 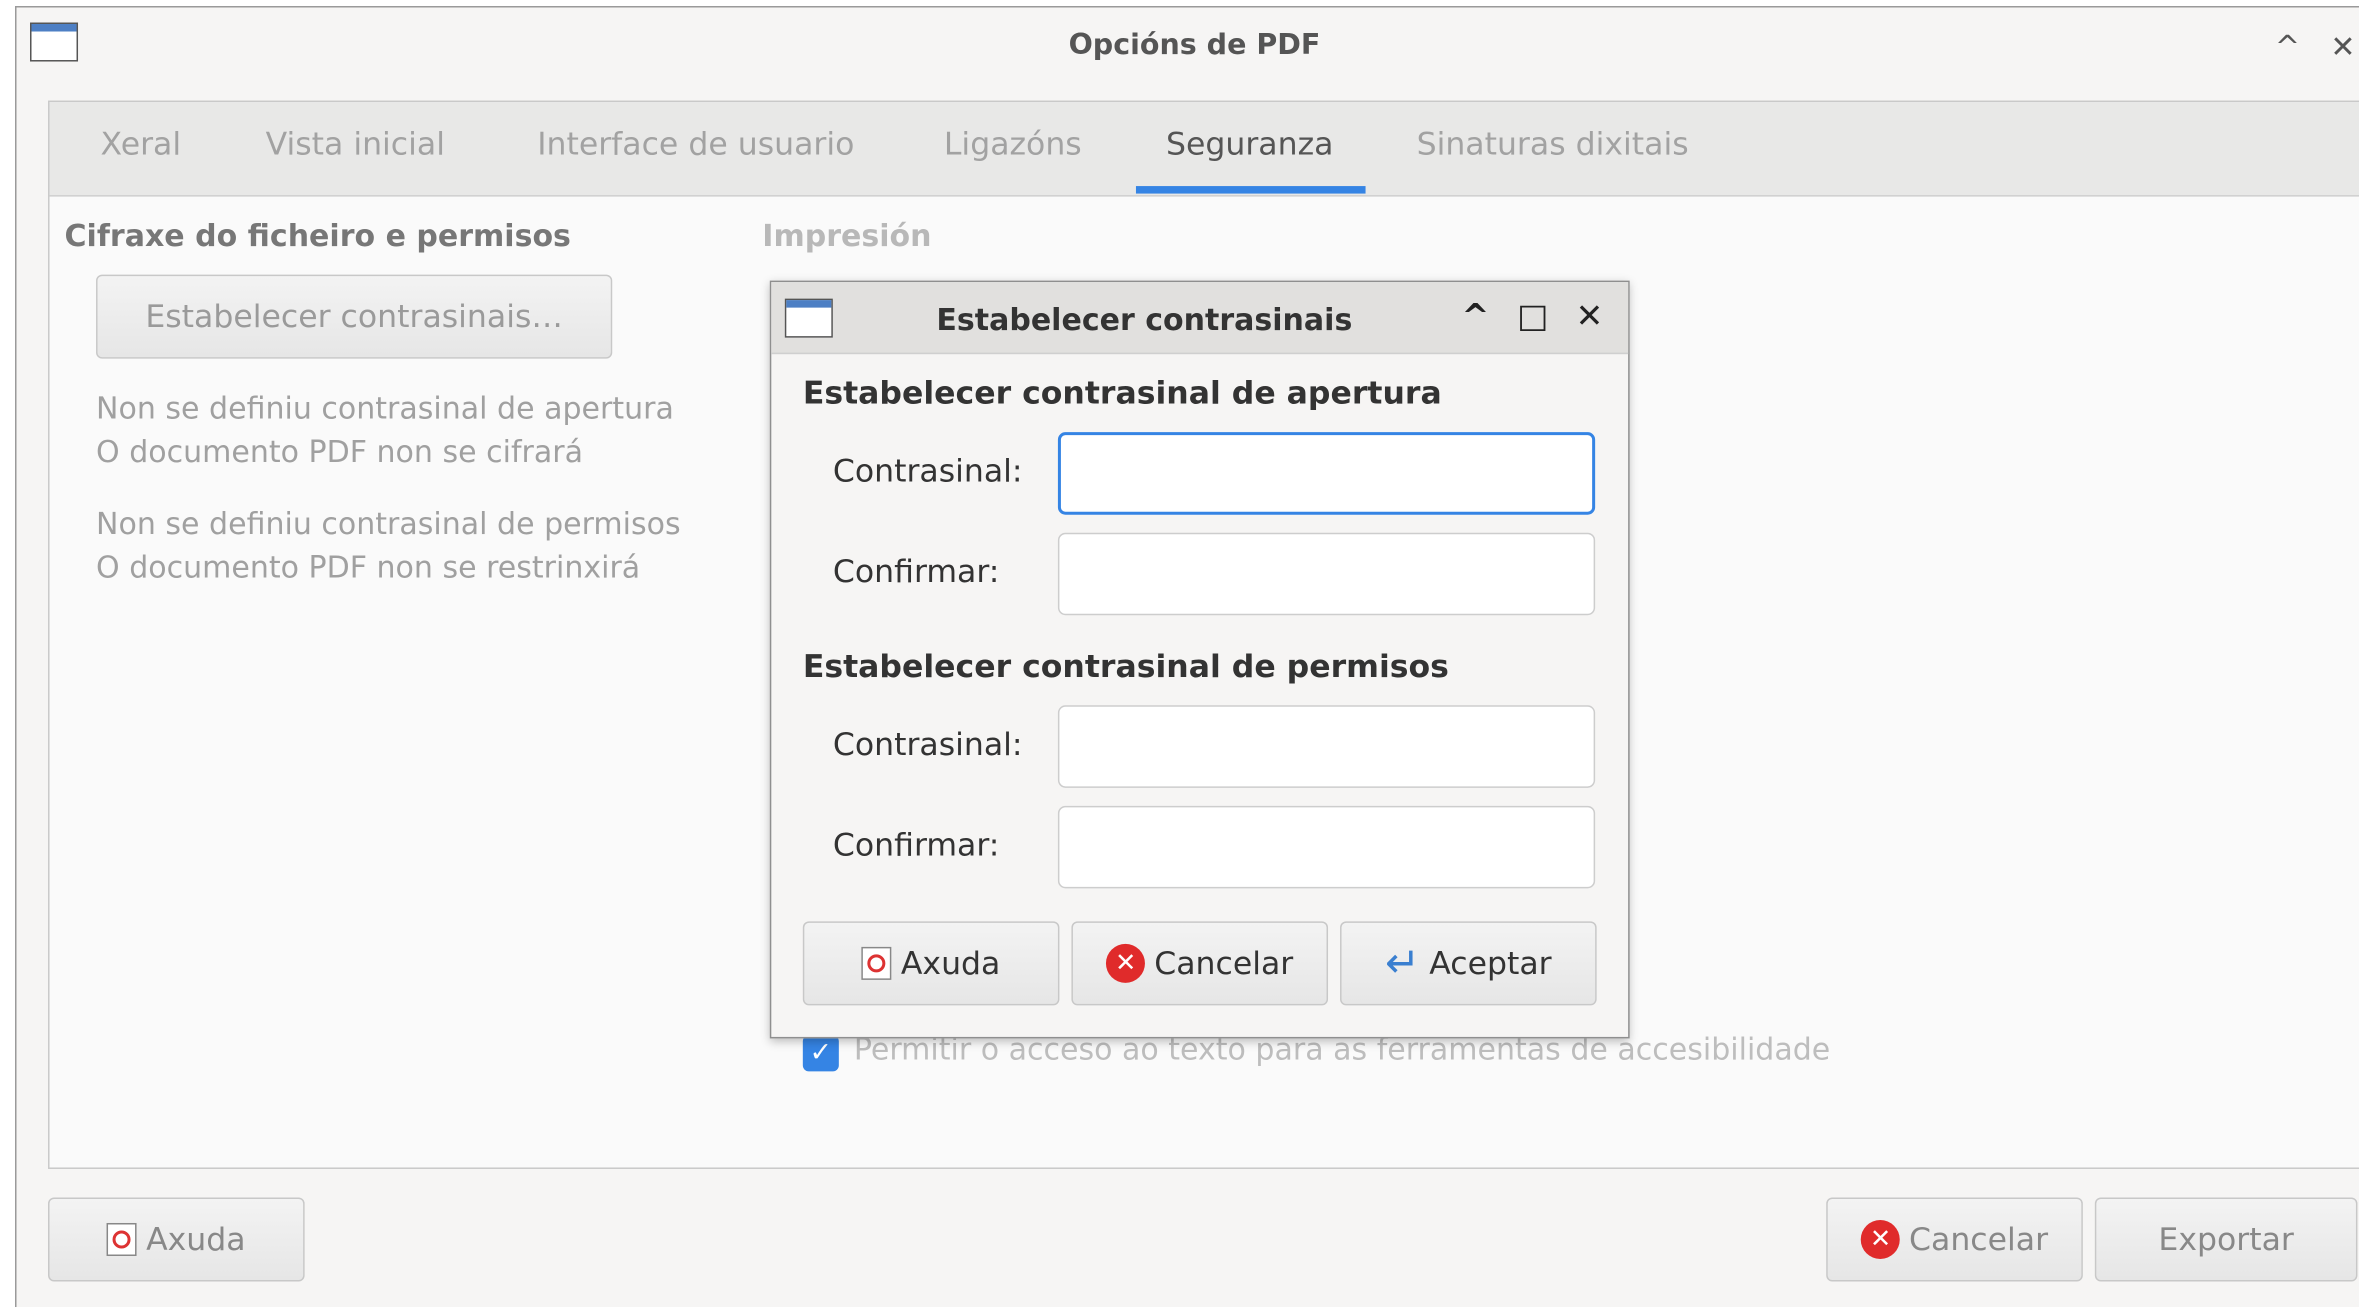 What do you see at coordinates (1590, 318) in the screenshot?
I see `dialog-close-button: ✕` at bounding box center [1590, 318].